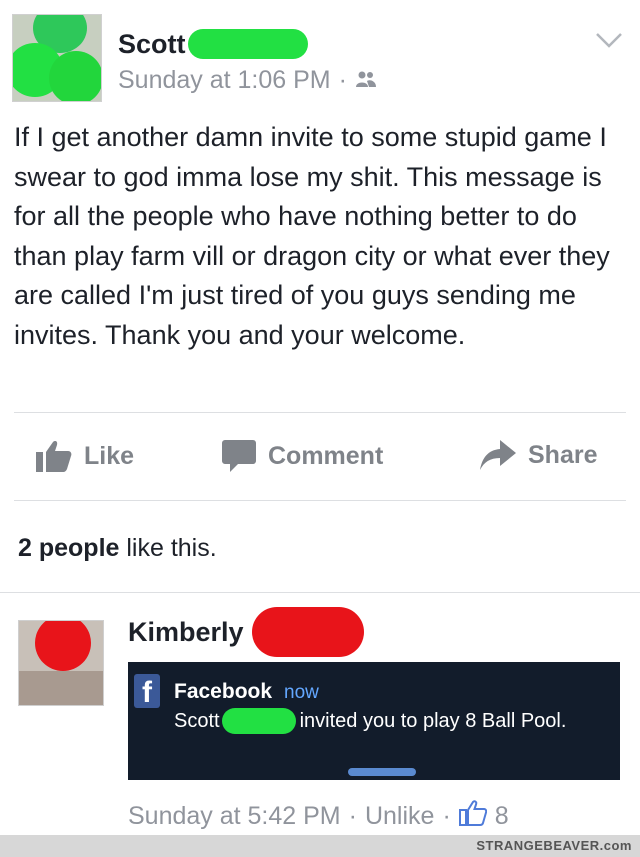 The image size is (640, 857). What do you see at coordinates (147, 691) in the screenshot?
I see `facebook-logo-icon: f` at bounding box center [147, 691].